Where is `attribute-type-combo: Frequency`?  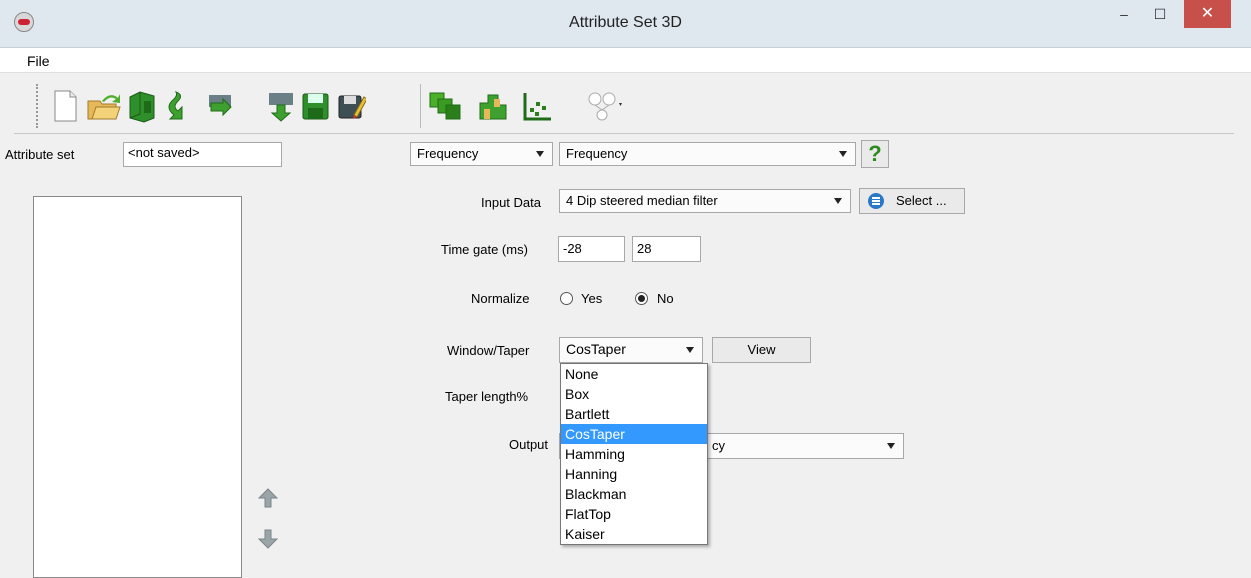
attribute-type-combo: Frequency is located at coordinates (707, 154).